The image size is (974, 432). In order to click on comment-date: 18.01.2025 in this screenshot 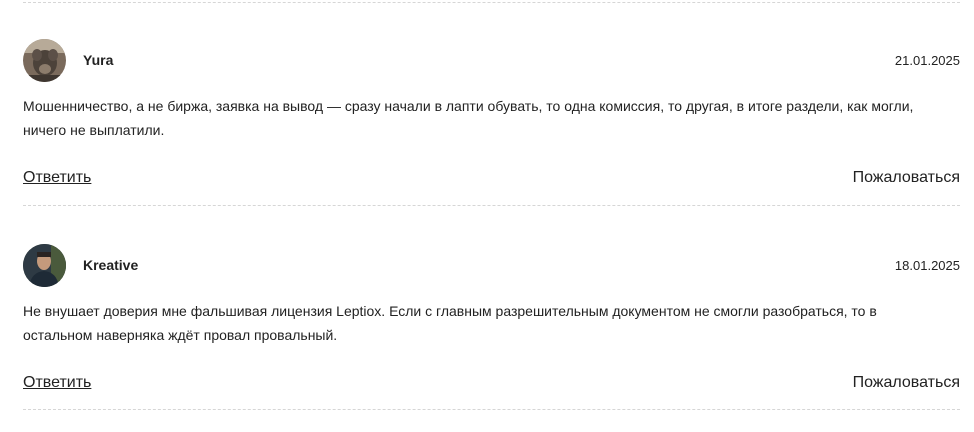, I will do `click(927, 265)`.